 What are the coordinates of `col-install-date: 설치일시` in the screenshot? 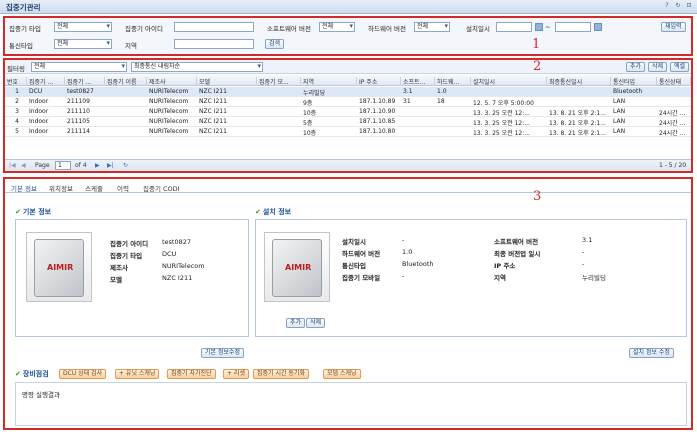 It's located at (509, 81).